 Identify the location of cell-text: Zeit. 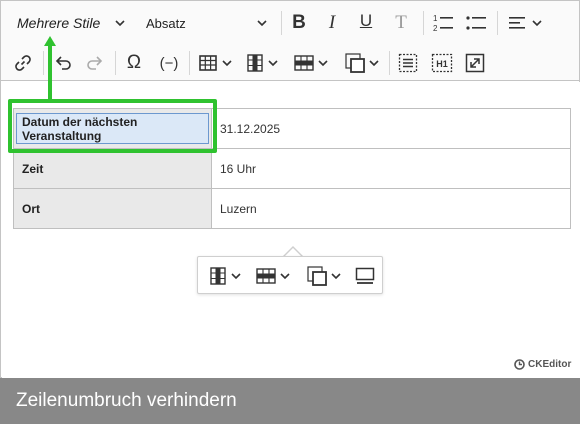
(33, 168).